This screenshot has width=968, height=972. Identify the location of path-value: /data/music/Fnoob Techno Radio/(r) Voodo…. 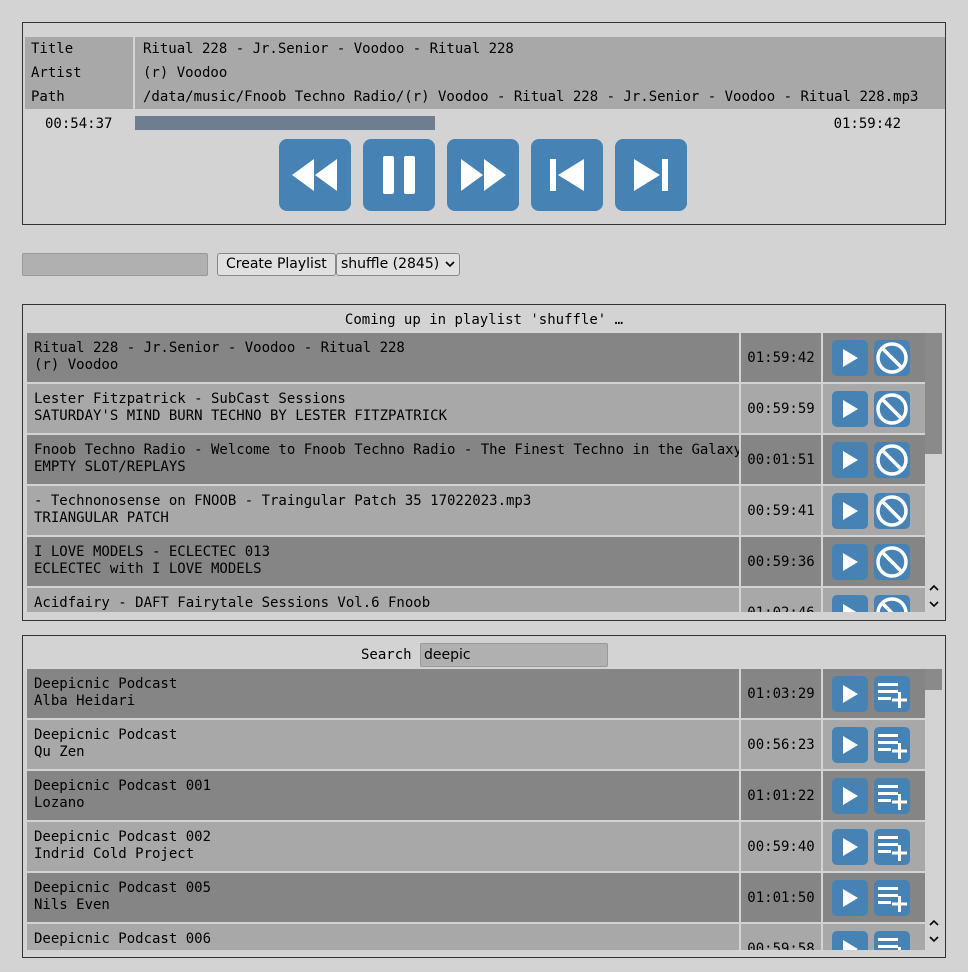
(540, 97).